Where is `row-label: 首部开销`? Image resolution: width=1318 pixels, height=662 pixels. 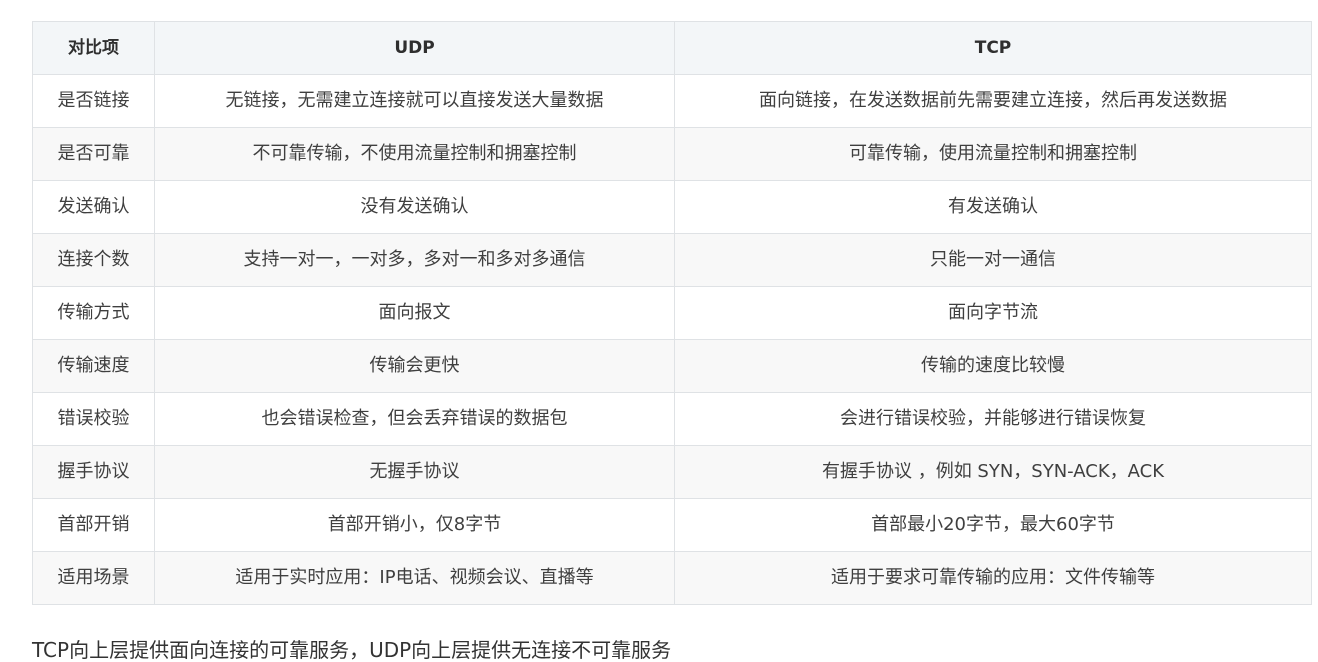
row-label: 首部开销 is located at coordinates (93, 525).